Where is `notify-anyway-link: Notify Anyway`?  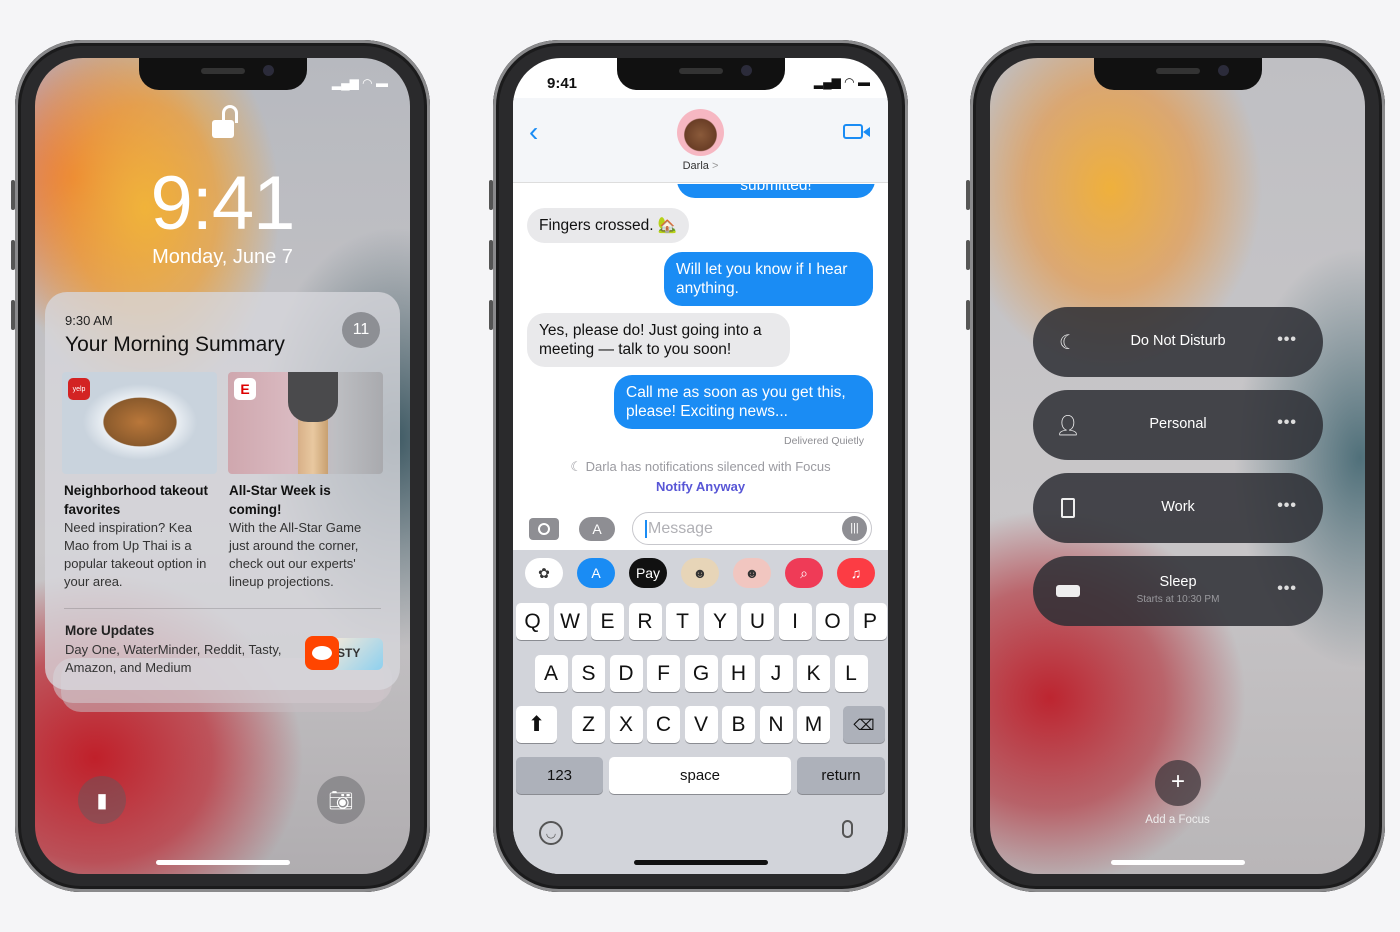 notify-anyway-link: Notify Anyway is located at coordinates (700, 486).